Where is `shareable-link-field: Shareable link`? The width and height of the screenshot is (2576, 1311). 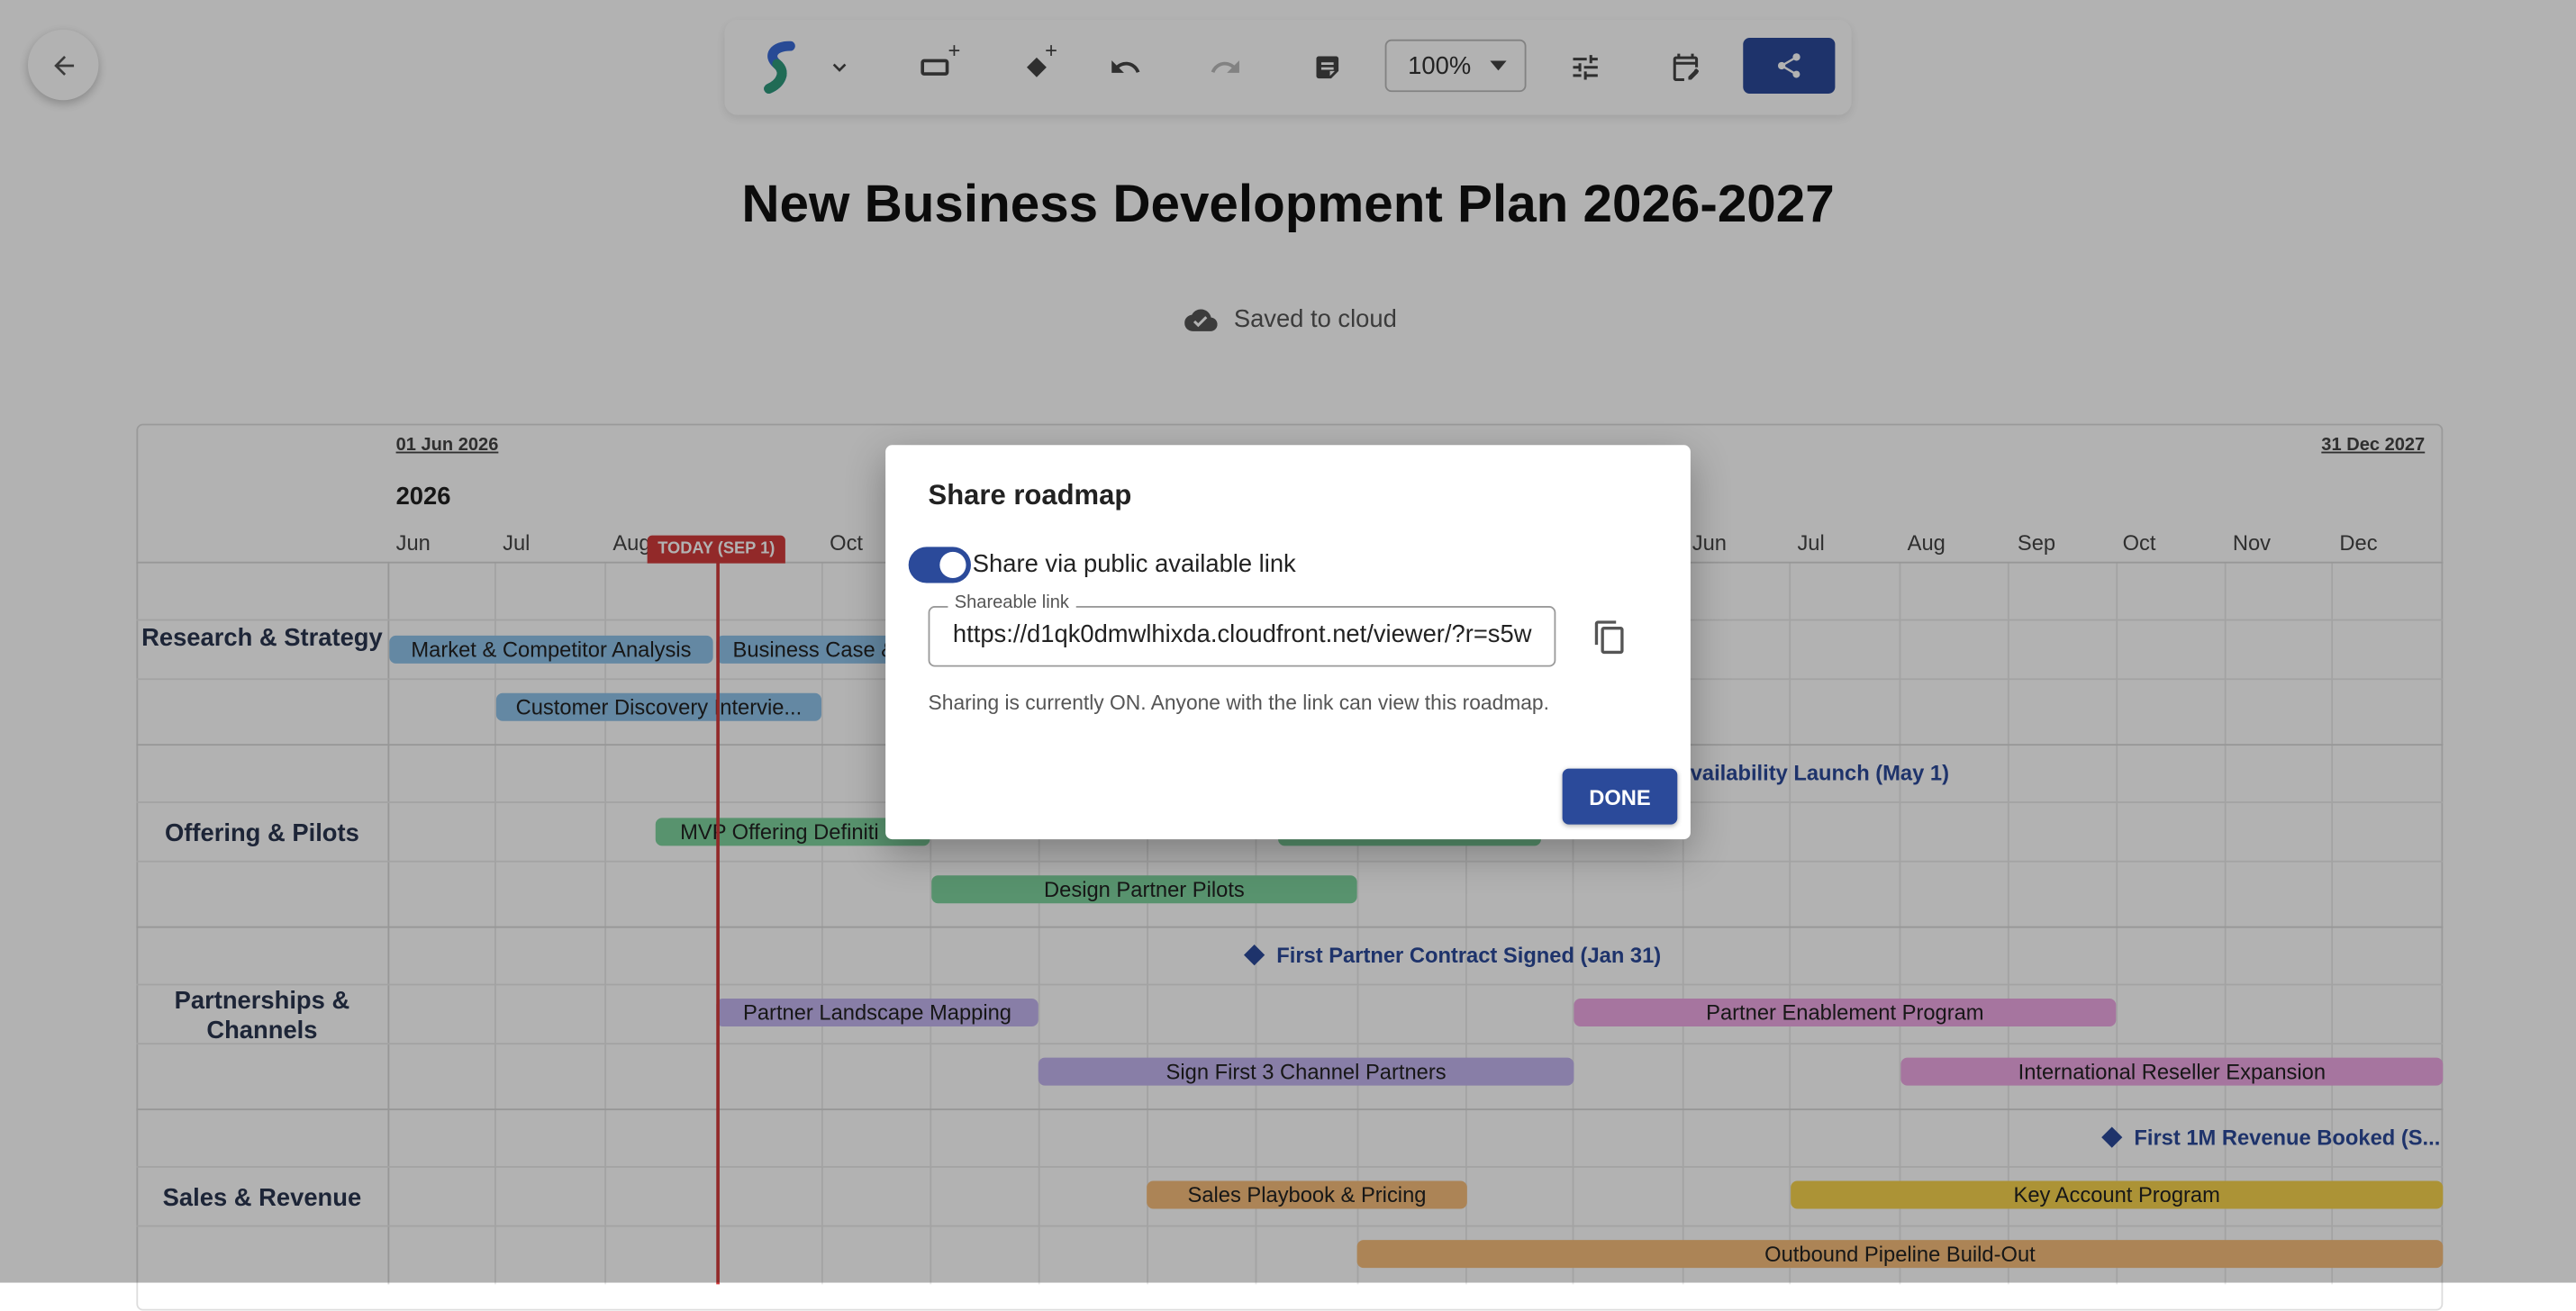
shareable-link-field: Shareable link is located at coordinates (1242, 629).